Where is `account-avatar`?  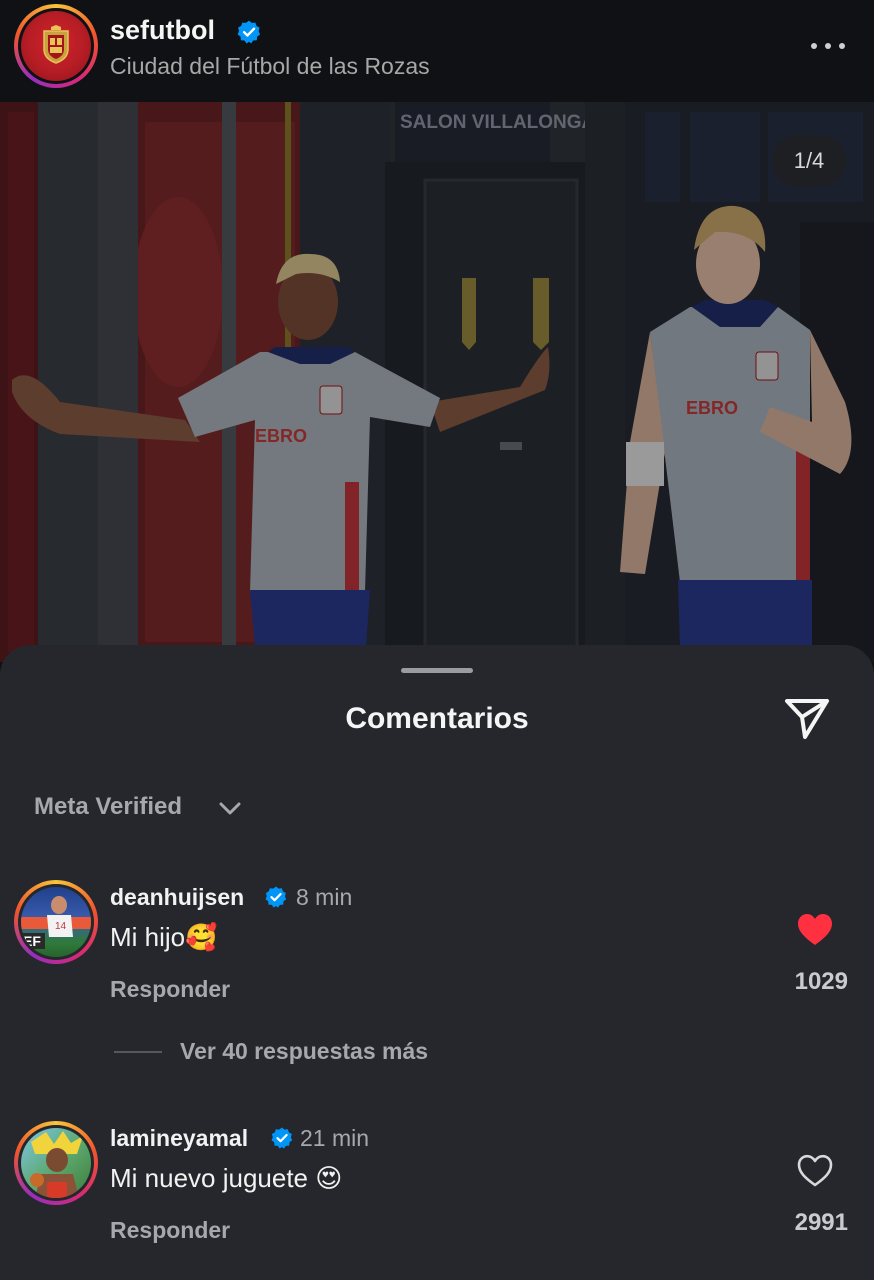 account-avatar is located at coordinates (56, 46).